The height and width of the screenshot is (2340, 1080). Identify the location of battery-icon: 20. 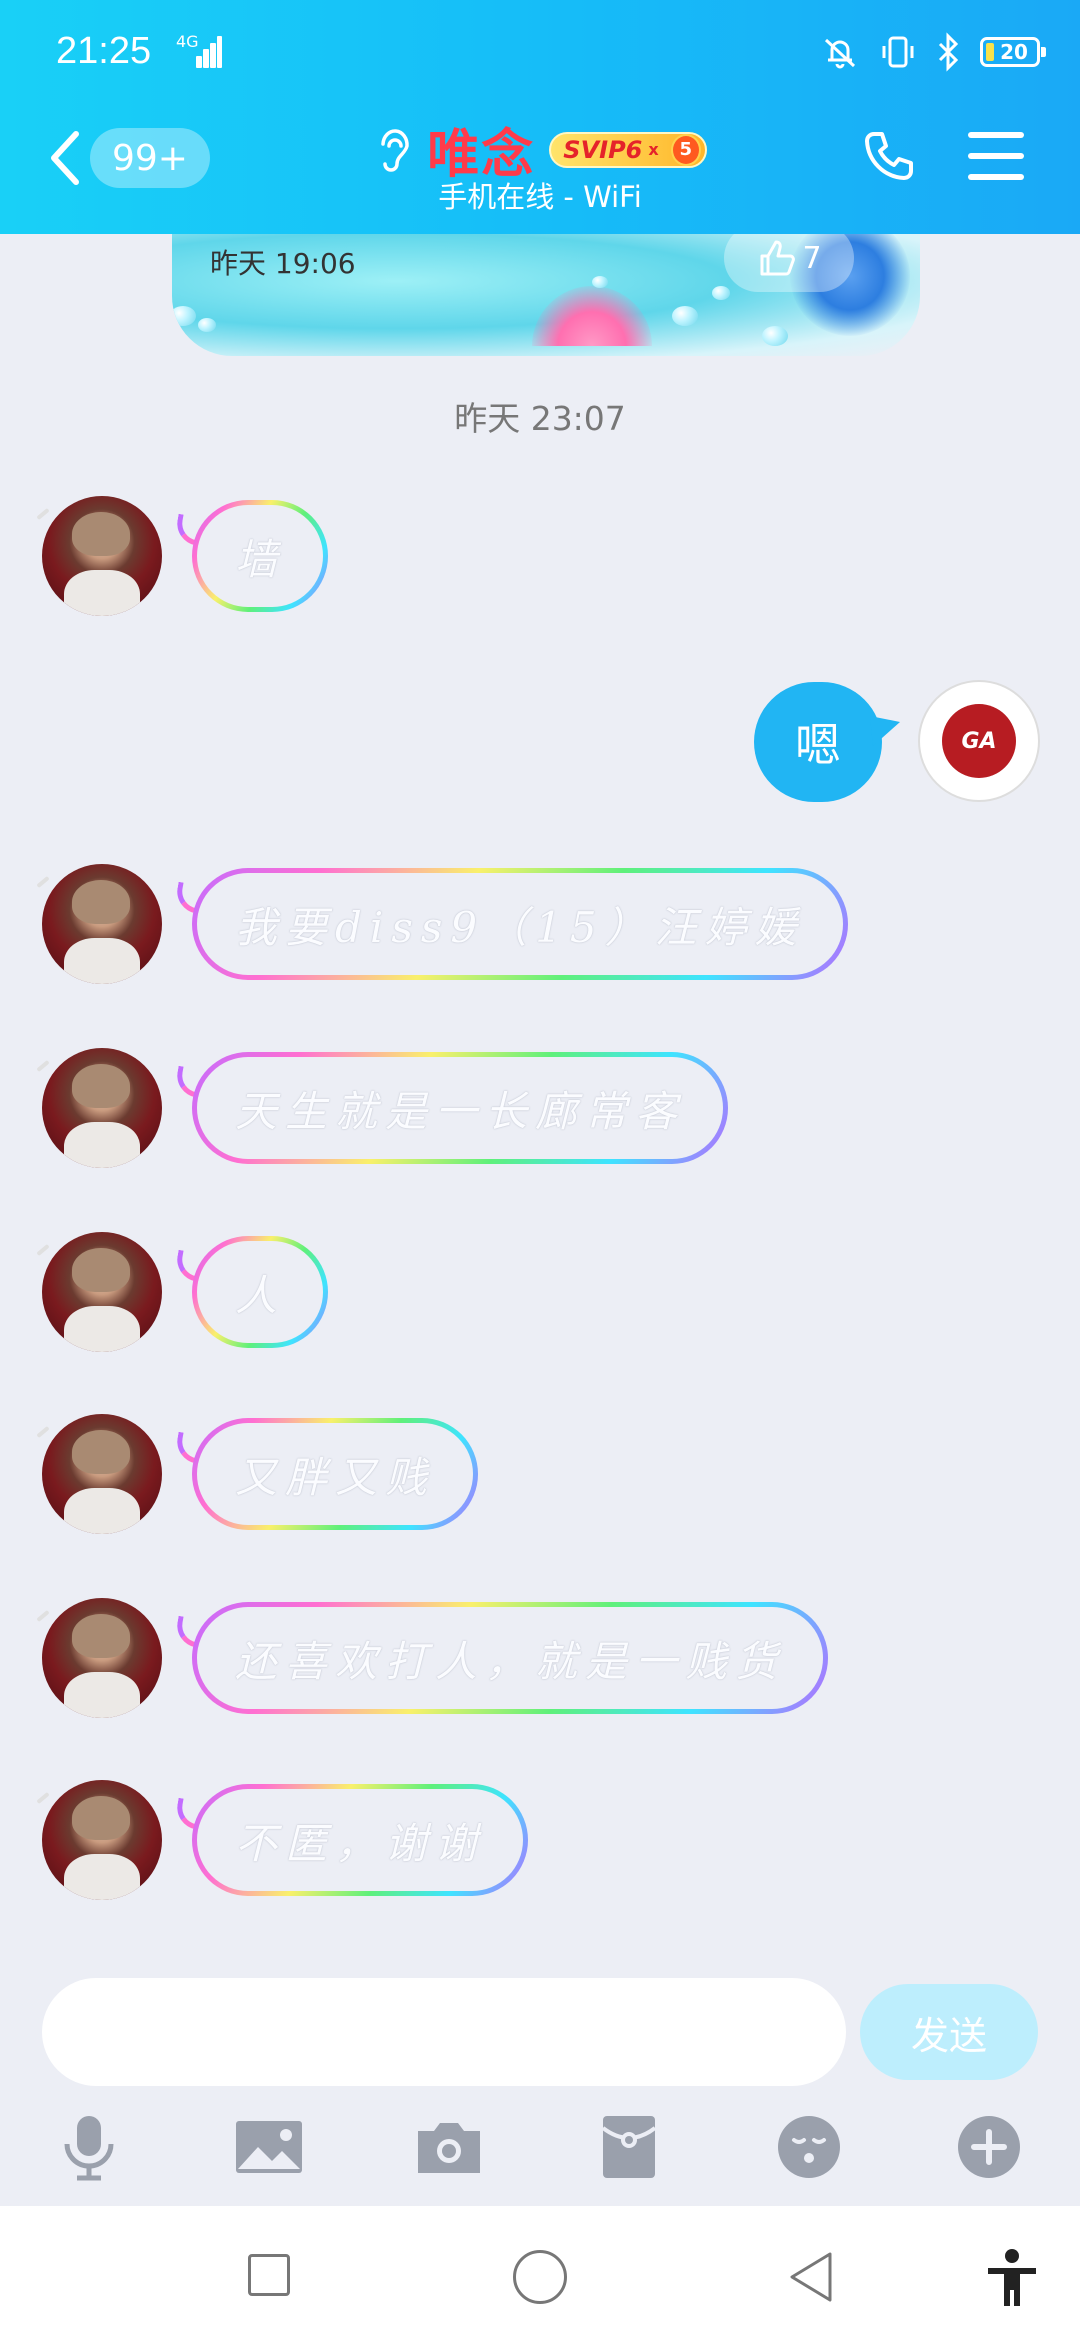
(1013, 52).